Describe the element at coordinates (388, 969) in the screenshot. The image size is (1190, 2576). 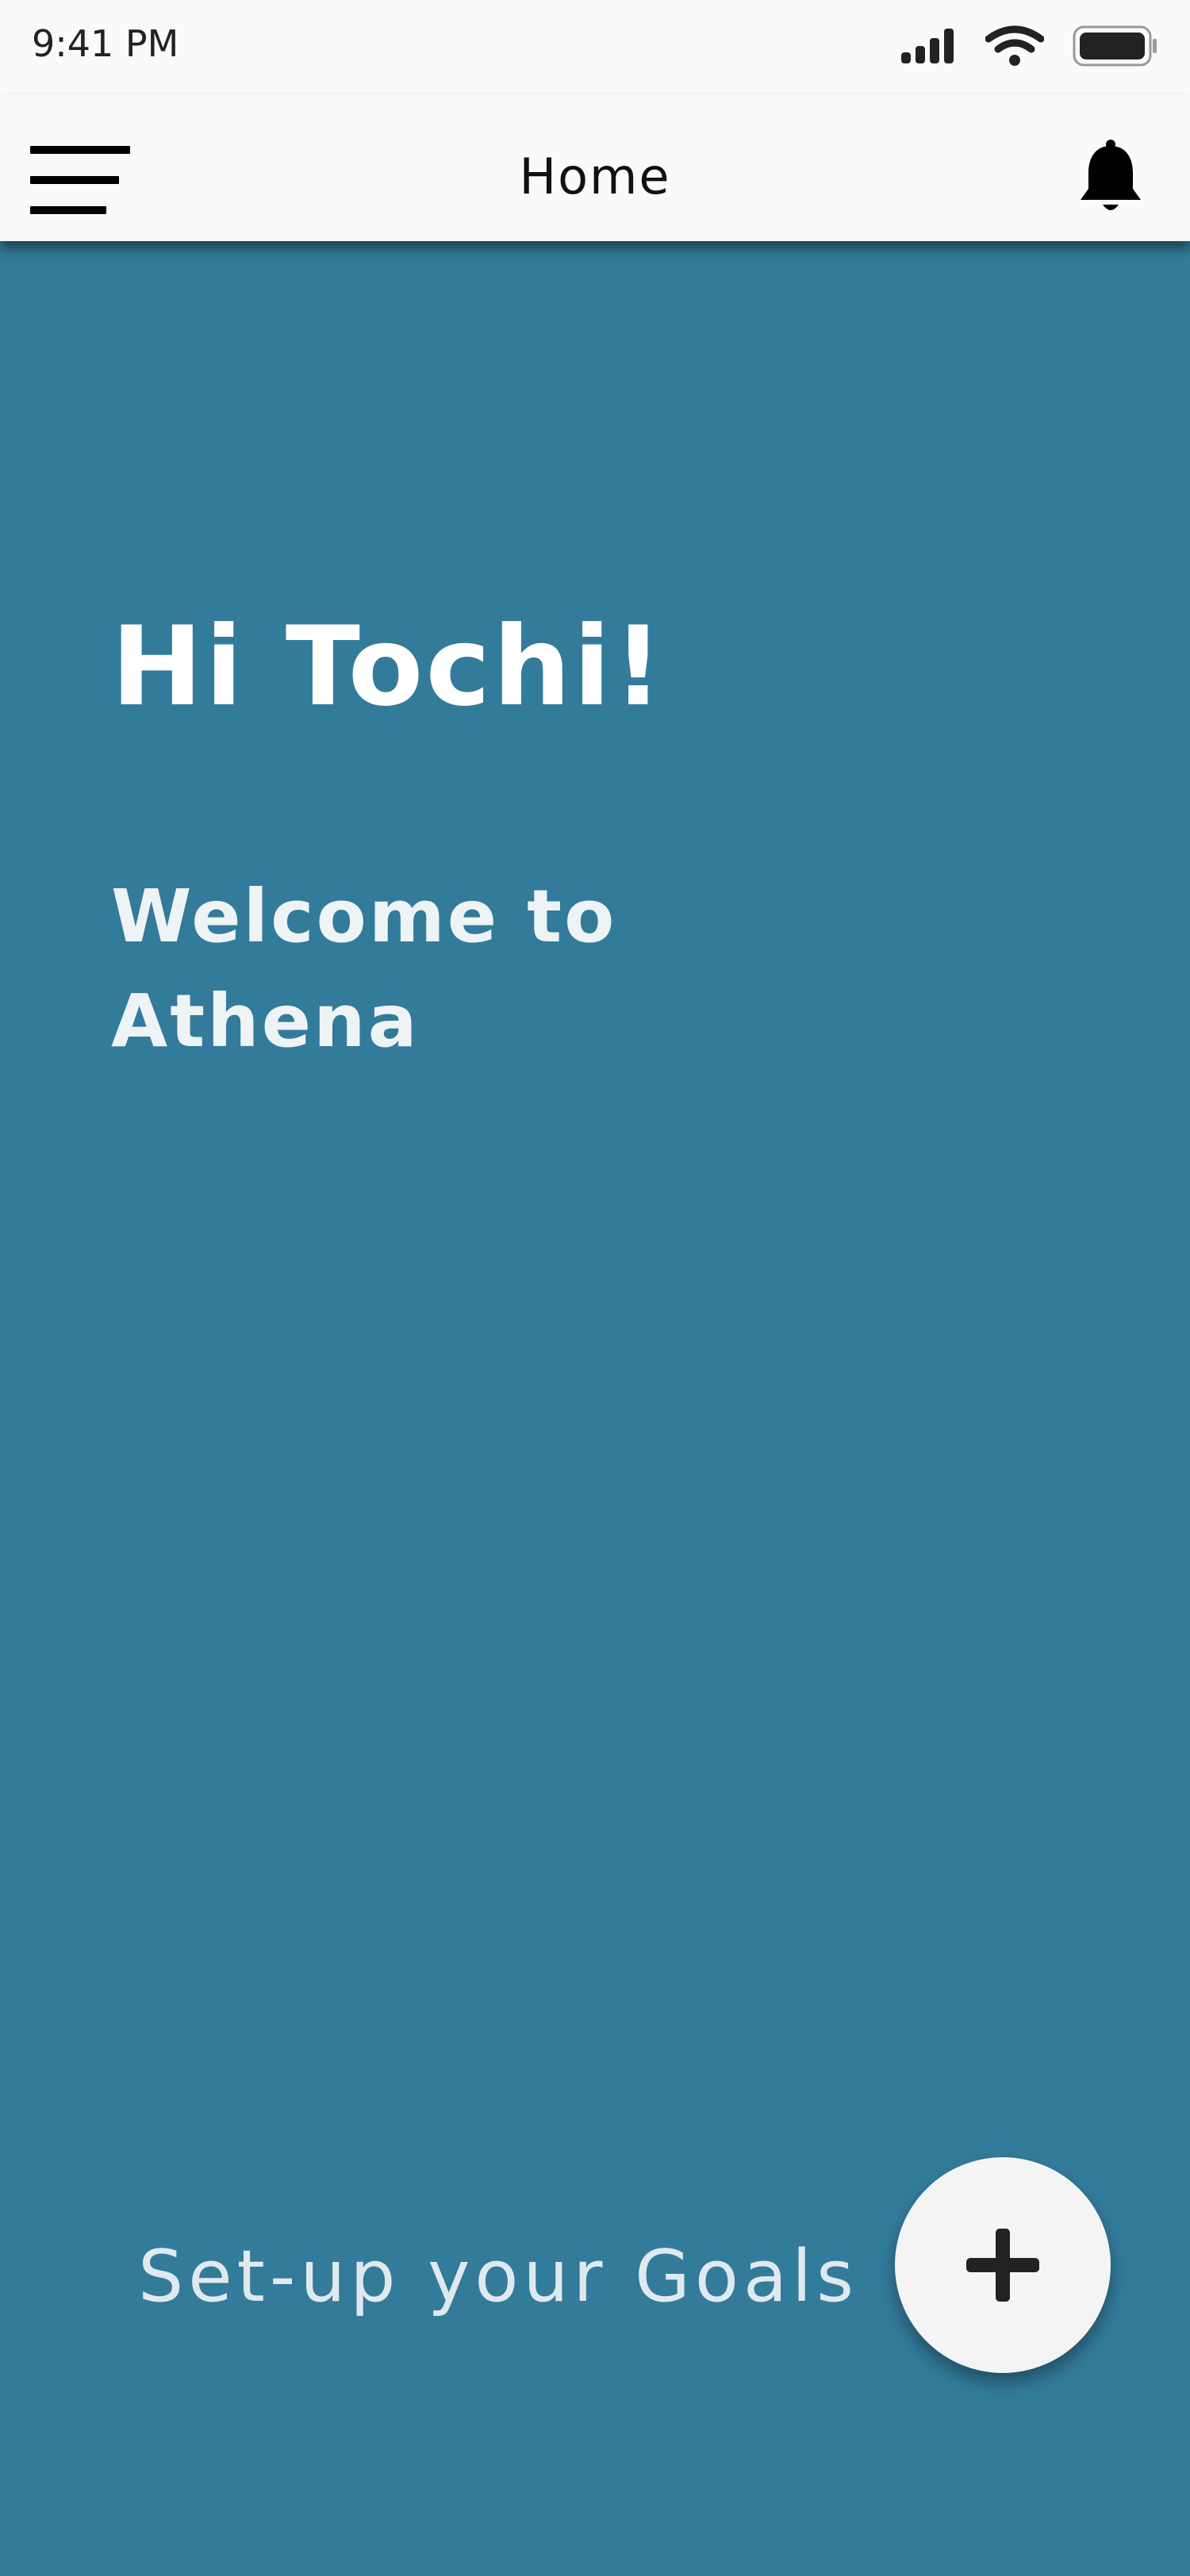
I see `welcome-message: Welcome to Athena` at that location.